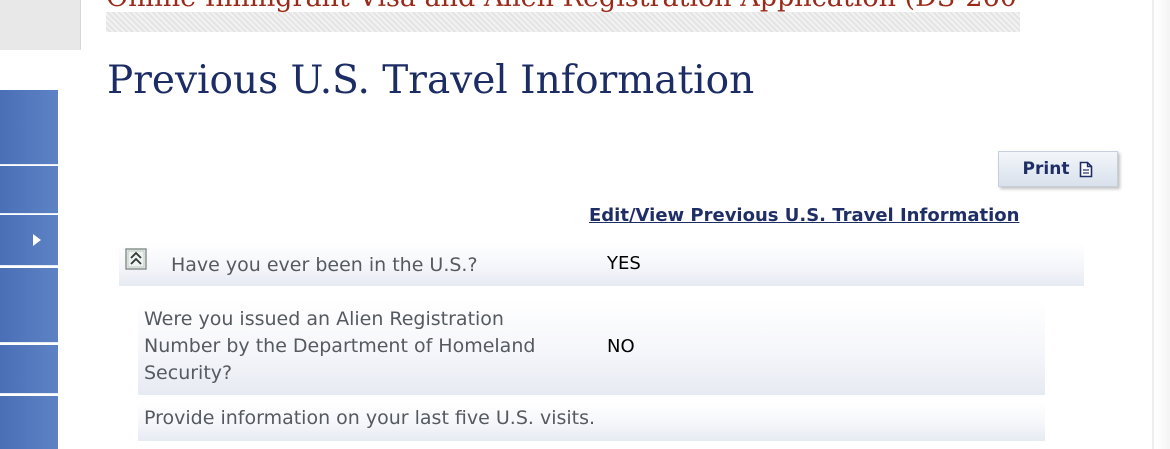  I want to click on triangle-right-icon, so click(37, 240).